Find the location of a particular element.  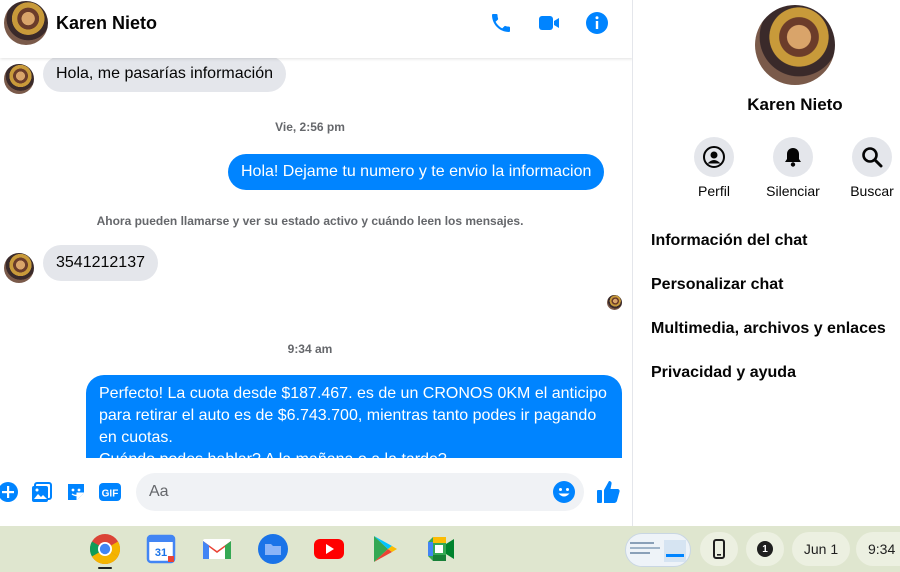

chrome-icon is located at coordinates (105, 549).